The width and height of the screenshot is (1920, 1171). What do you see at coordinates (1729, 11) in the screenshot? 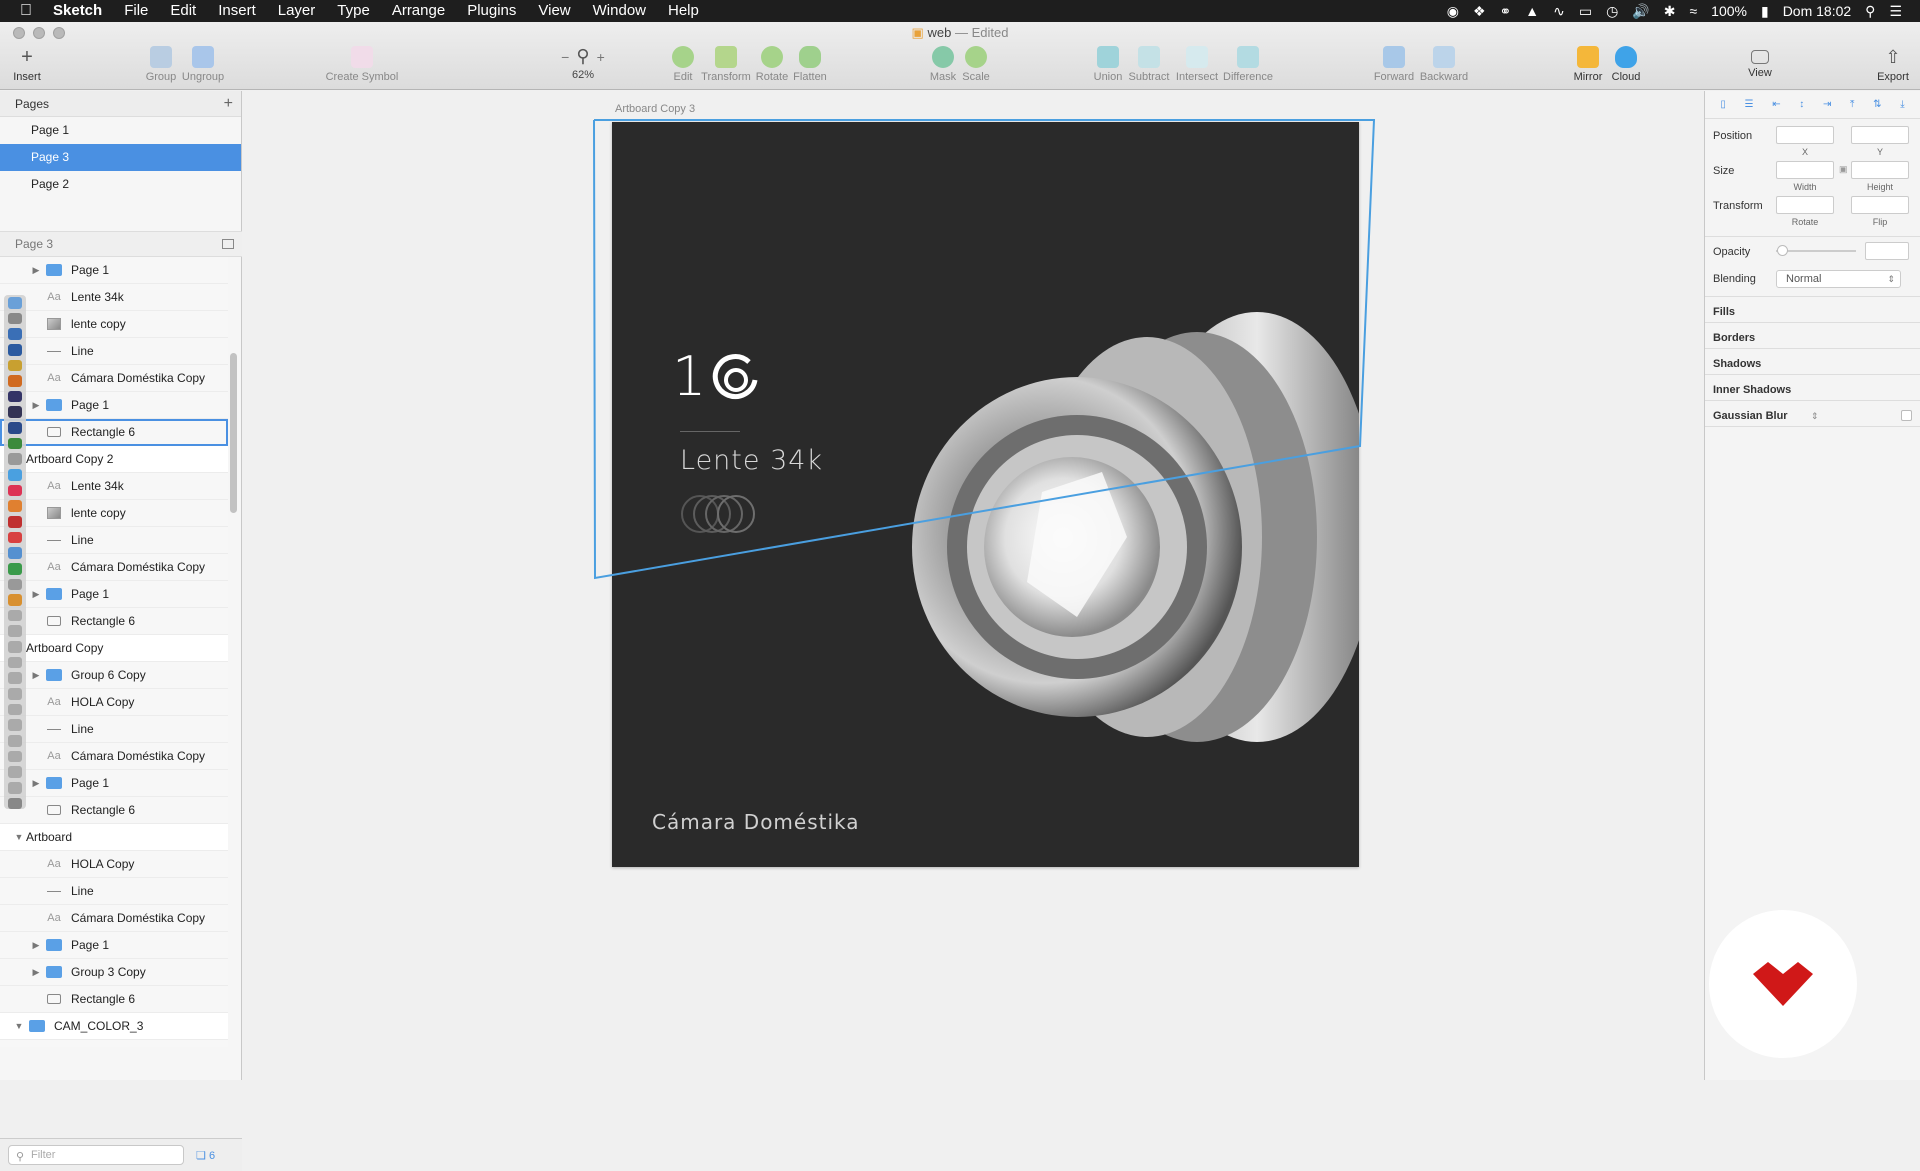
I see `battery-percent: 100%` at bounding box center [1729, 11].